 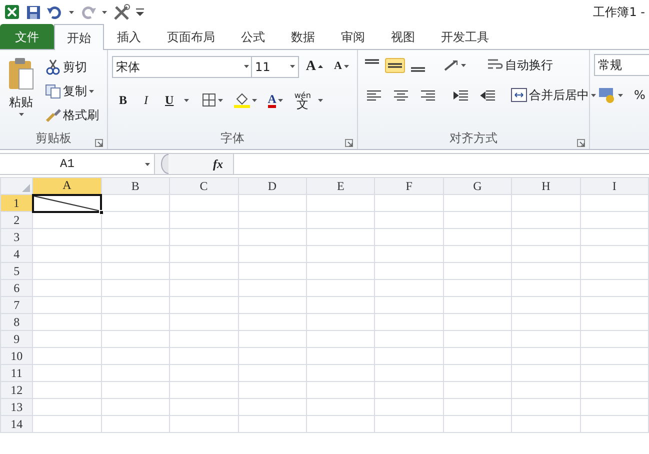 I want to click on name-box: A1, so click(x=77, y=164).